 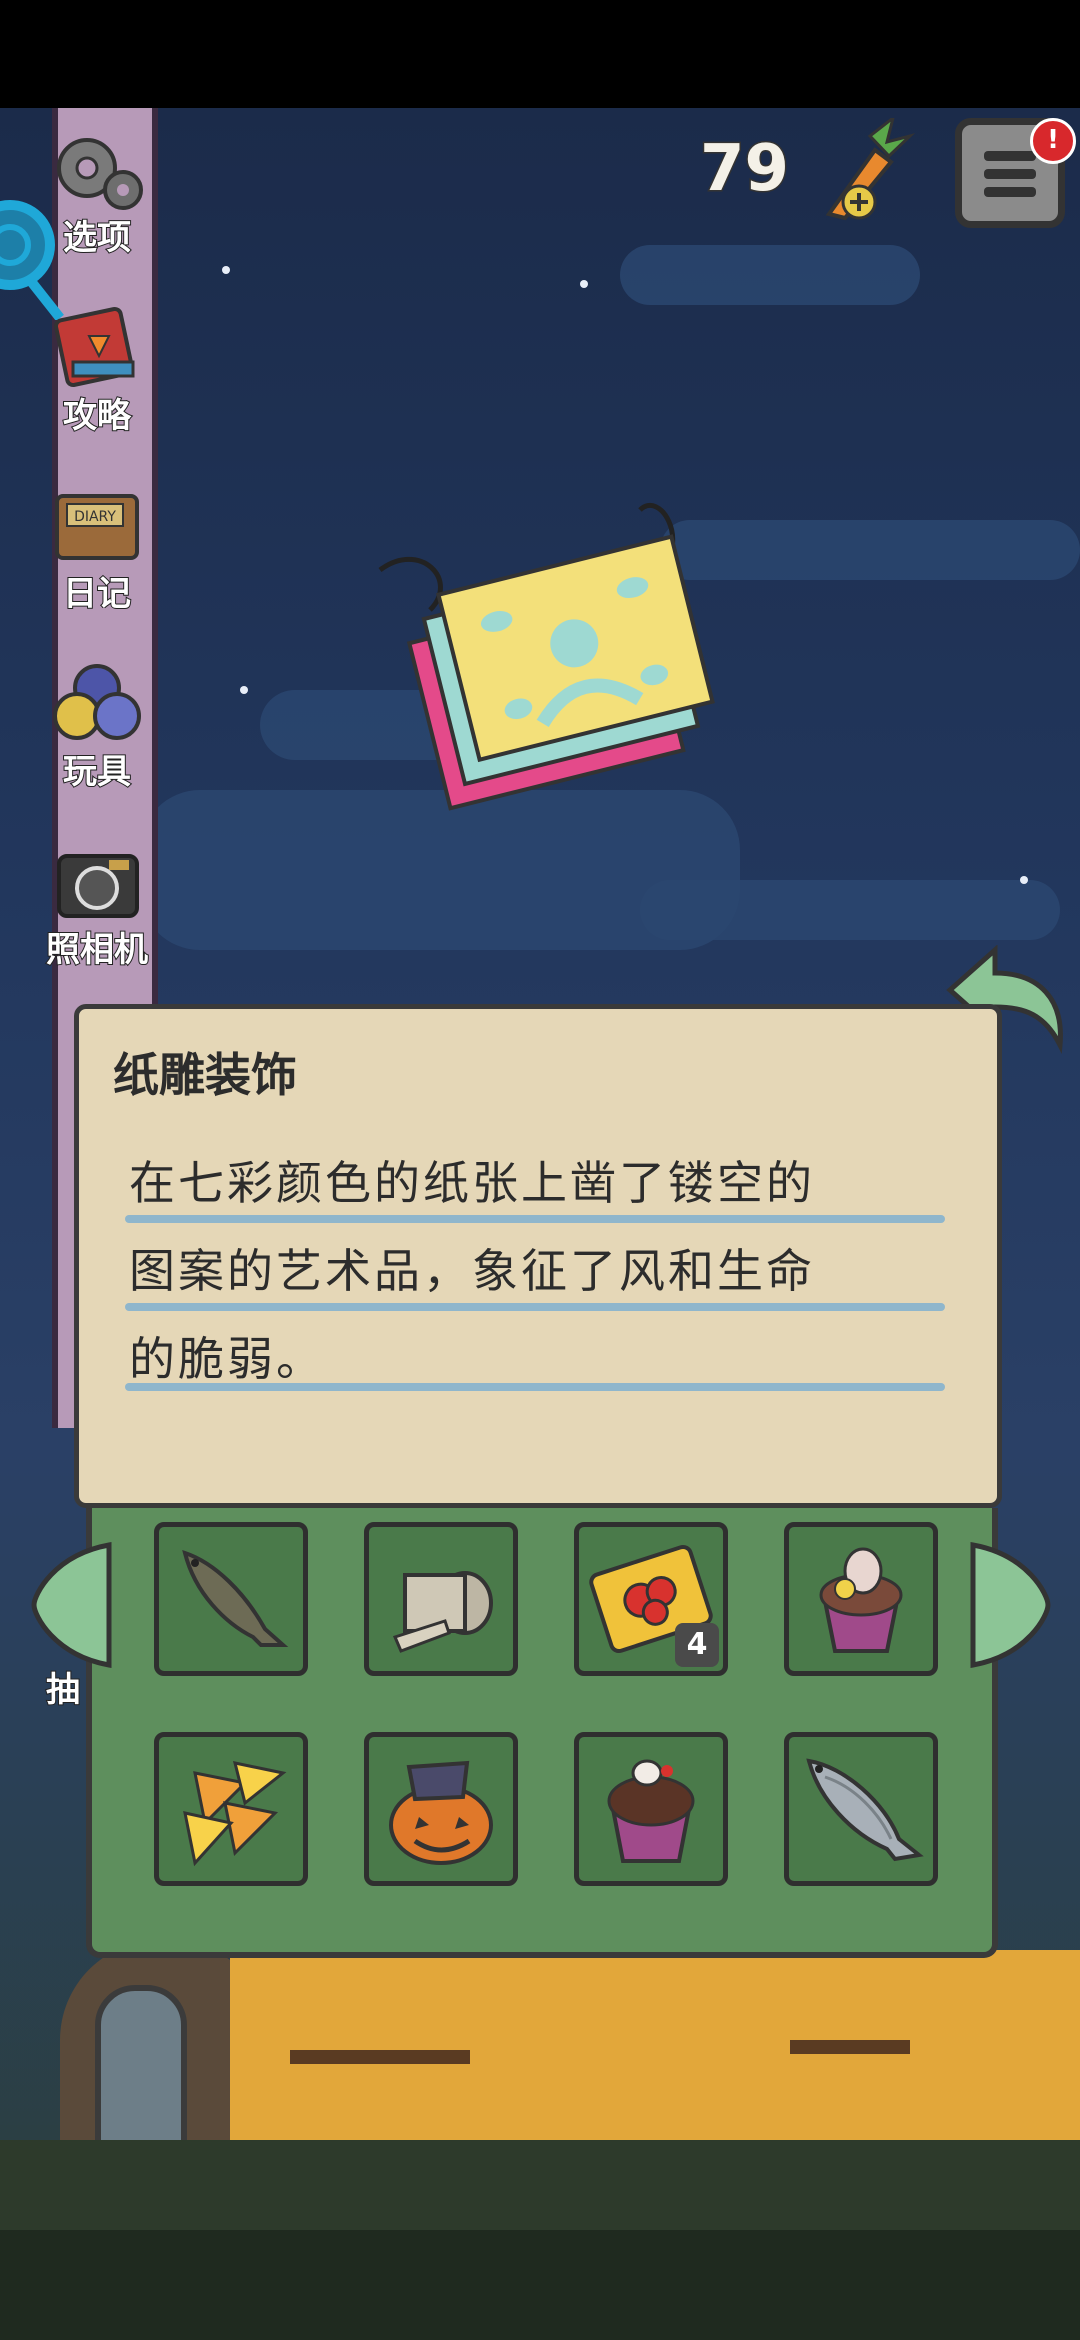 I want to click on item-count-badge: 4, so click(x=697, y=1645).